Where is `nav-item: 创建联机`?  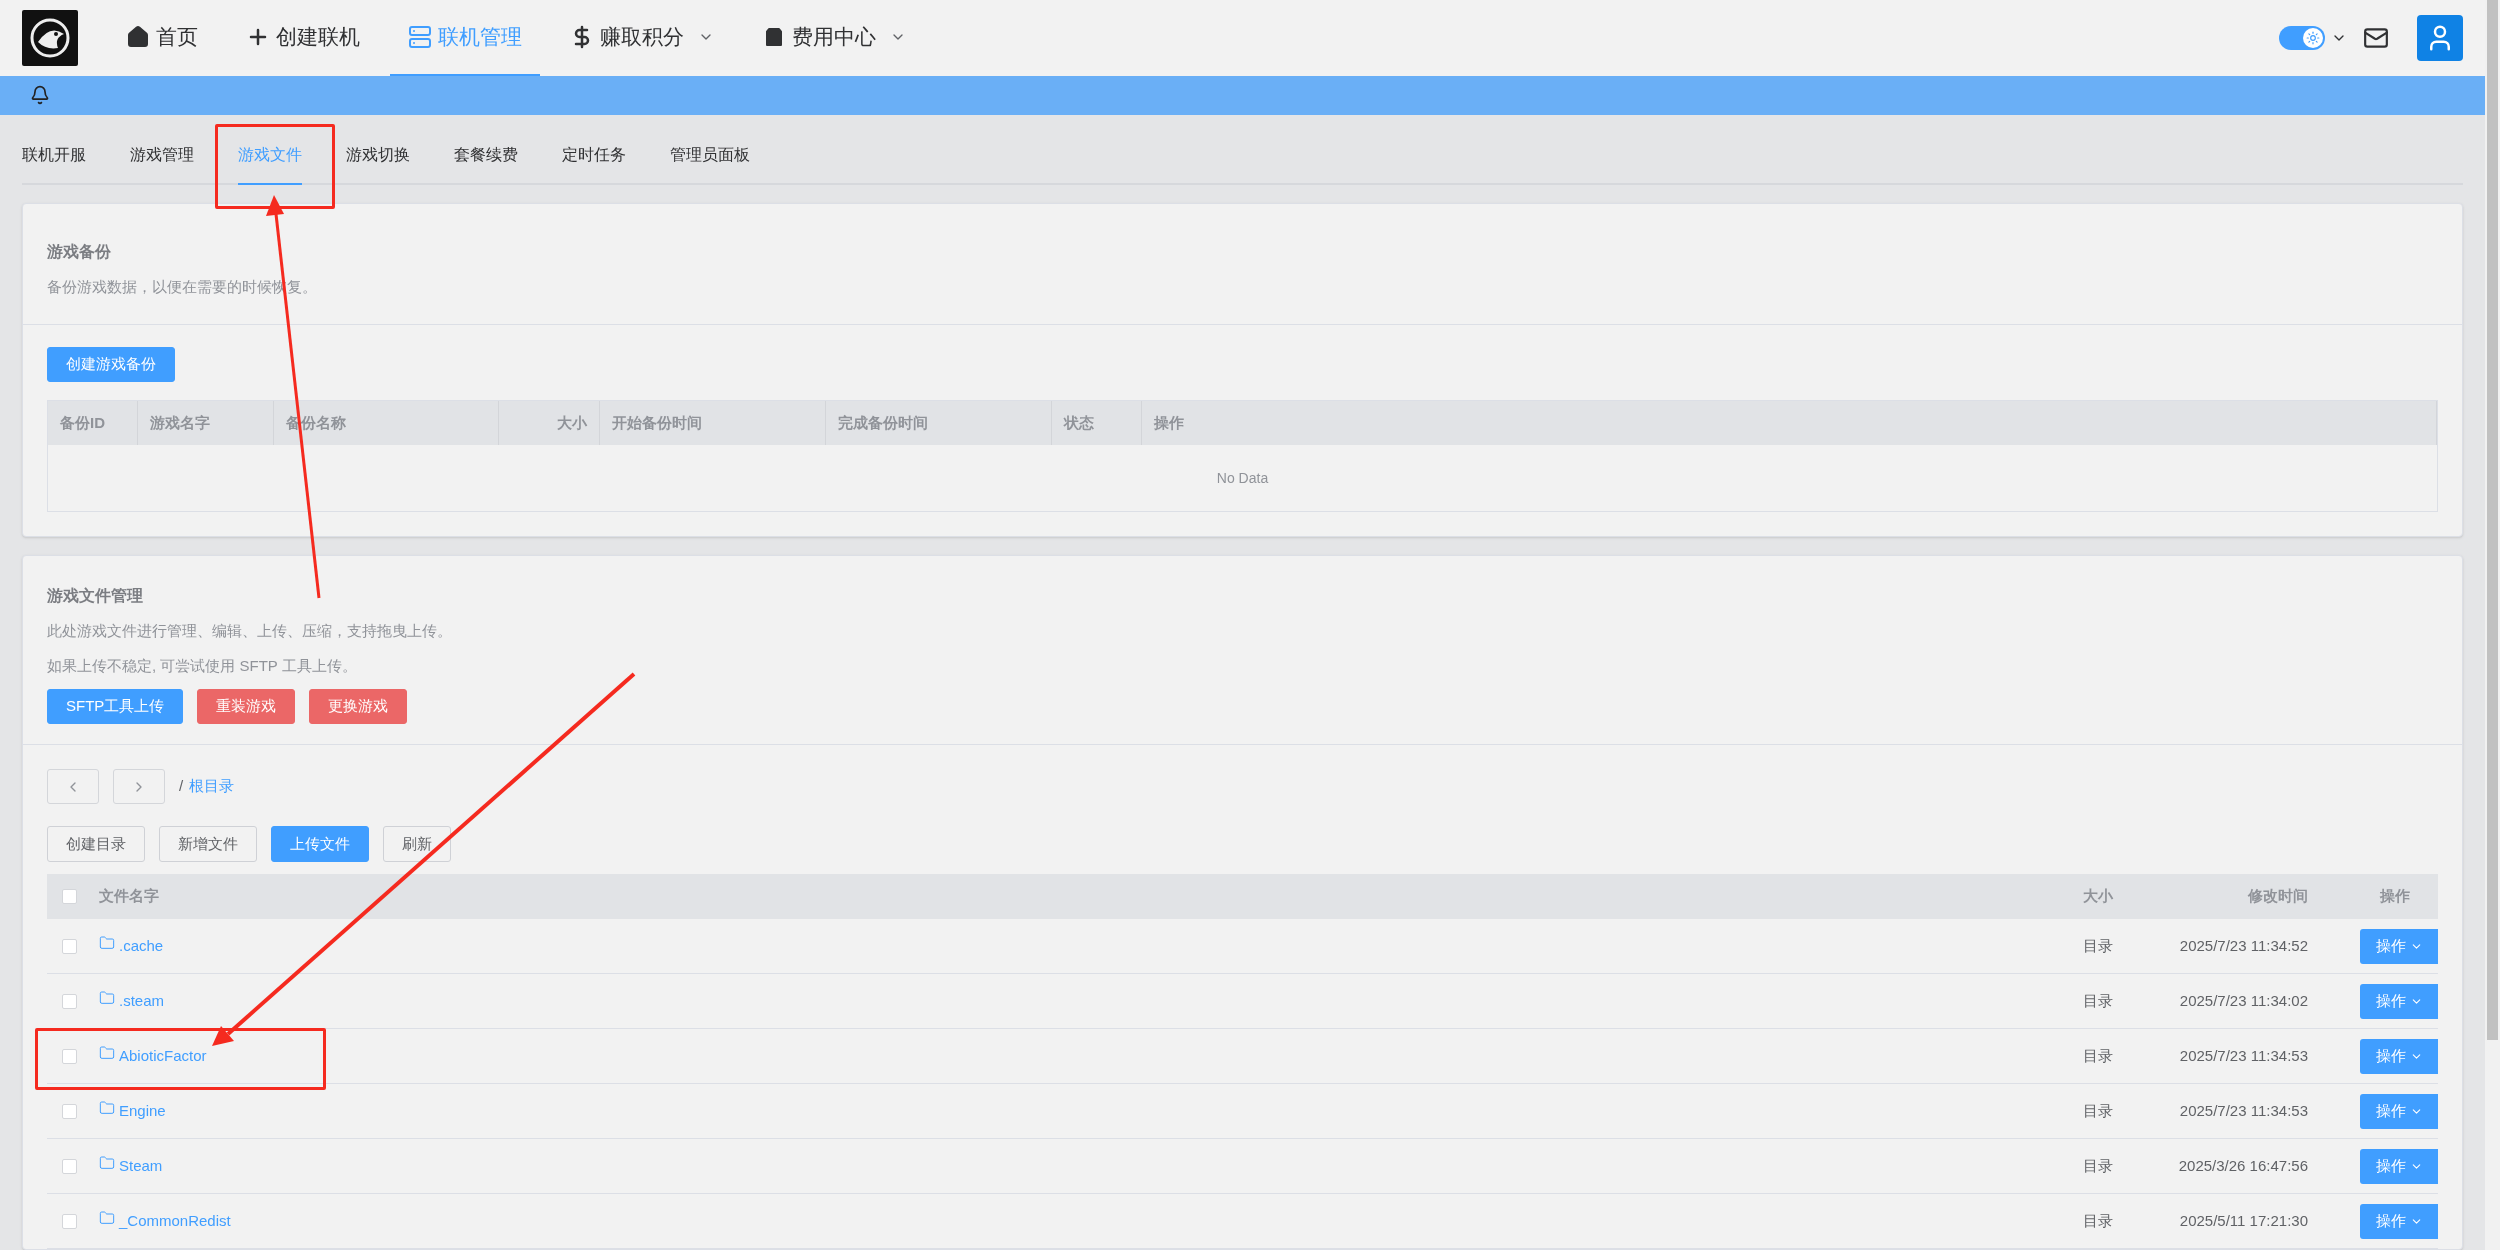
nav-item: 创建联机 is located at coordinates (303, 38).